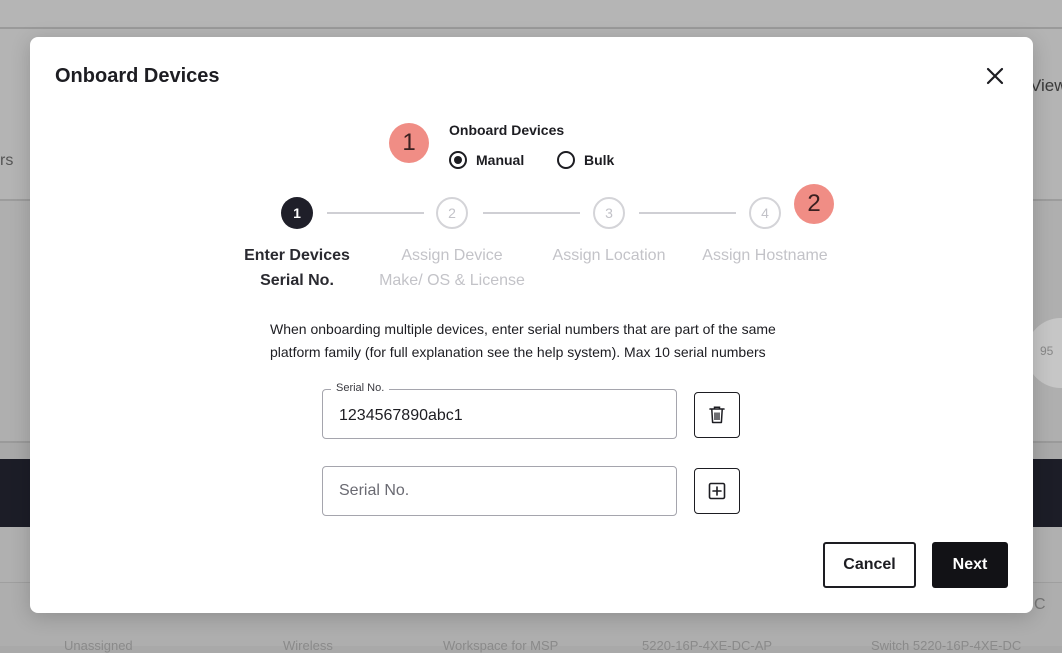  I want to click on background-topbar, so click(531, 14).